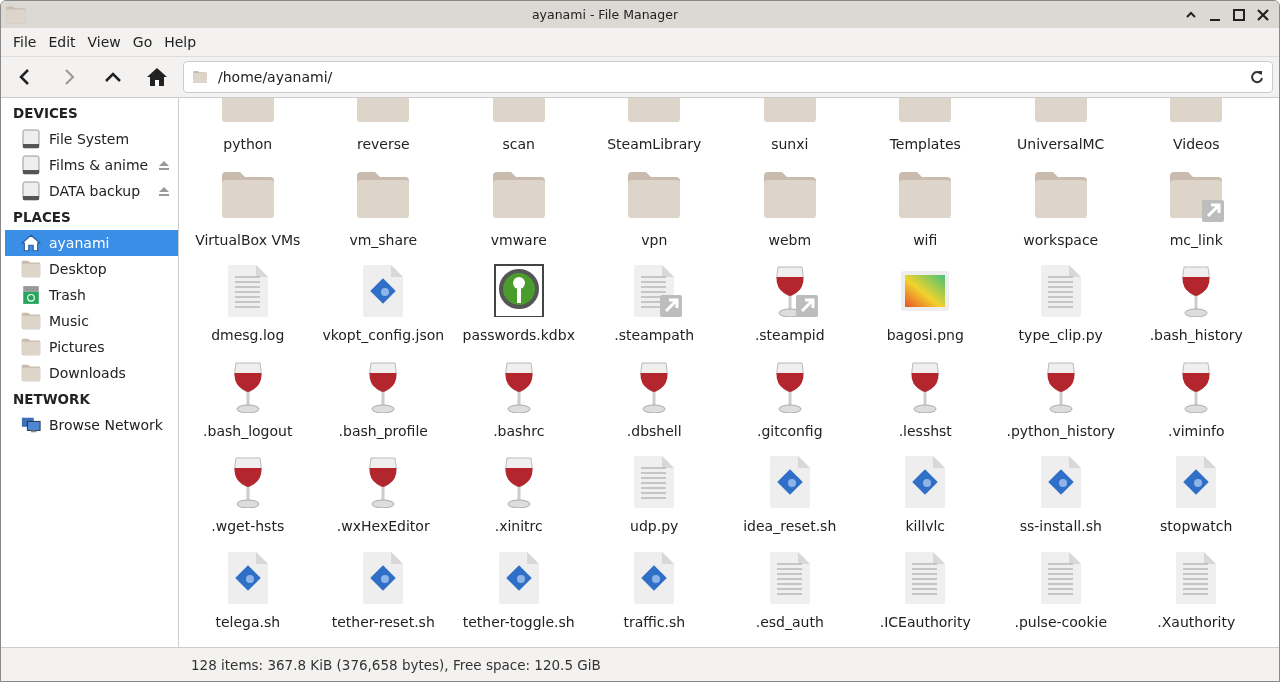 This screenshot has width=1280, height=682. Describe the element at coordinates (790, 498) in the screenshot. I see `directory-entry: idea_reset.sh` at that location.